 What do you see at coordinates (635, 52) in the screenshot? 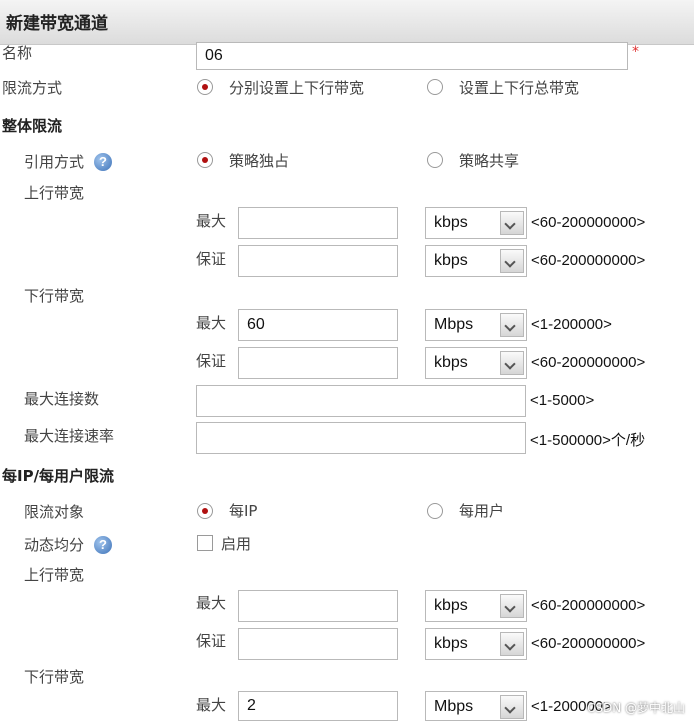
I see `required-mark: *` at bounding box center [635, 52].